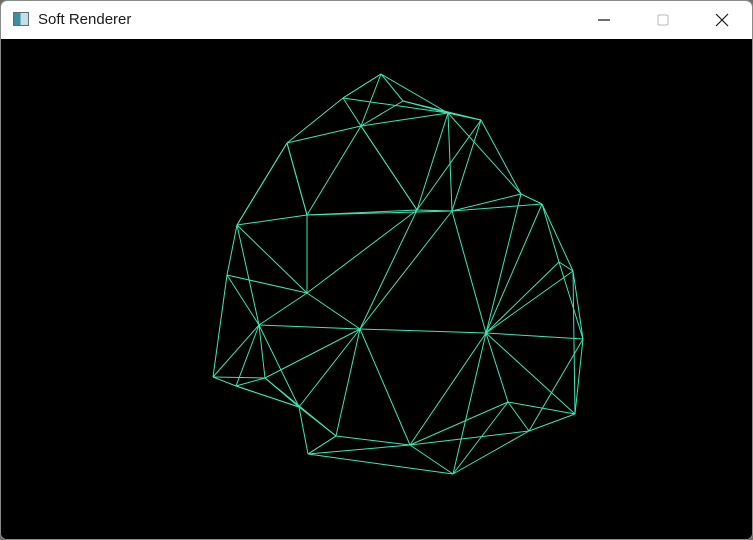 This screenshot has width=753, height=540. I want to click on minimize-icon, so click(604, 20).